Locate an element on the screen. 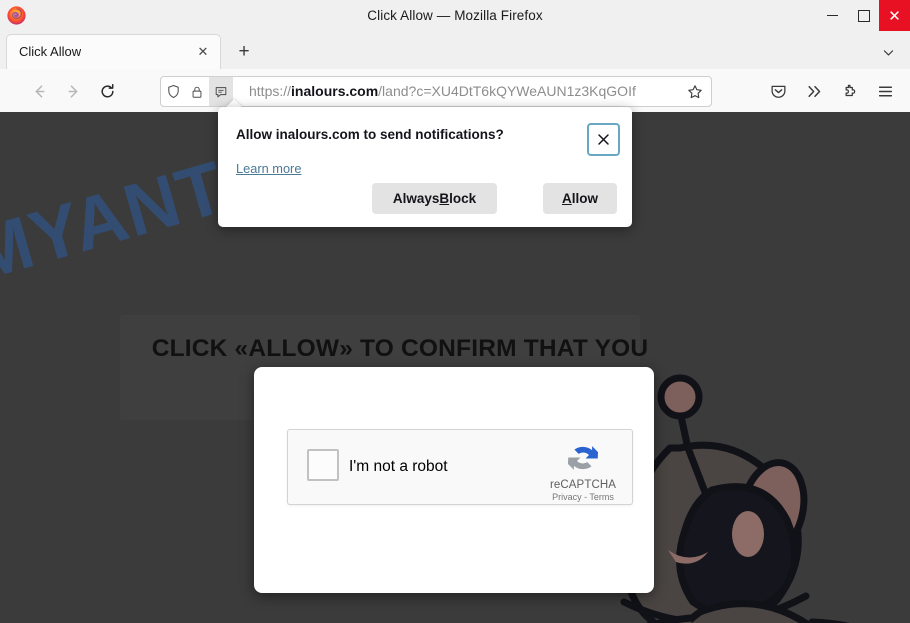 This screenshot has height=623, width=910. recaptcha-brand-label: reCAPTCHA is located at coordinates (583, 485).